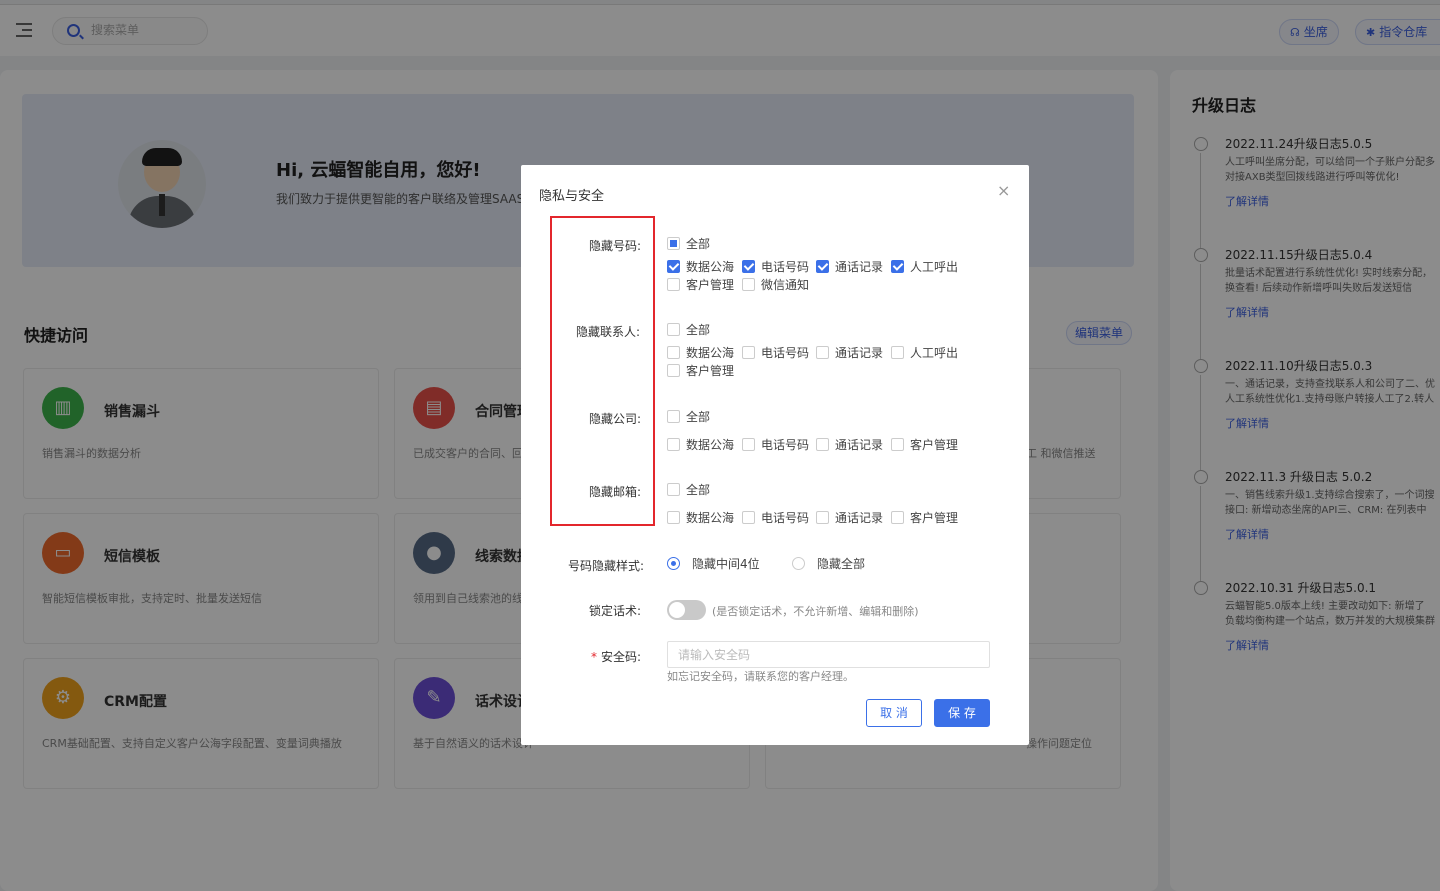 This screenshot has width=1440, height=891. What do you see at coordinates (700, 353) in the screenshot?
I see `hide-contact-public-checkbox: 数据公海` at bounding box center [700, 353].